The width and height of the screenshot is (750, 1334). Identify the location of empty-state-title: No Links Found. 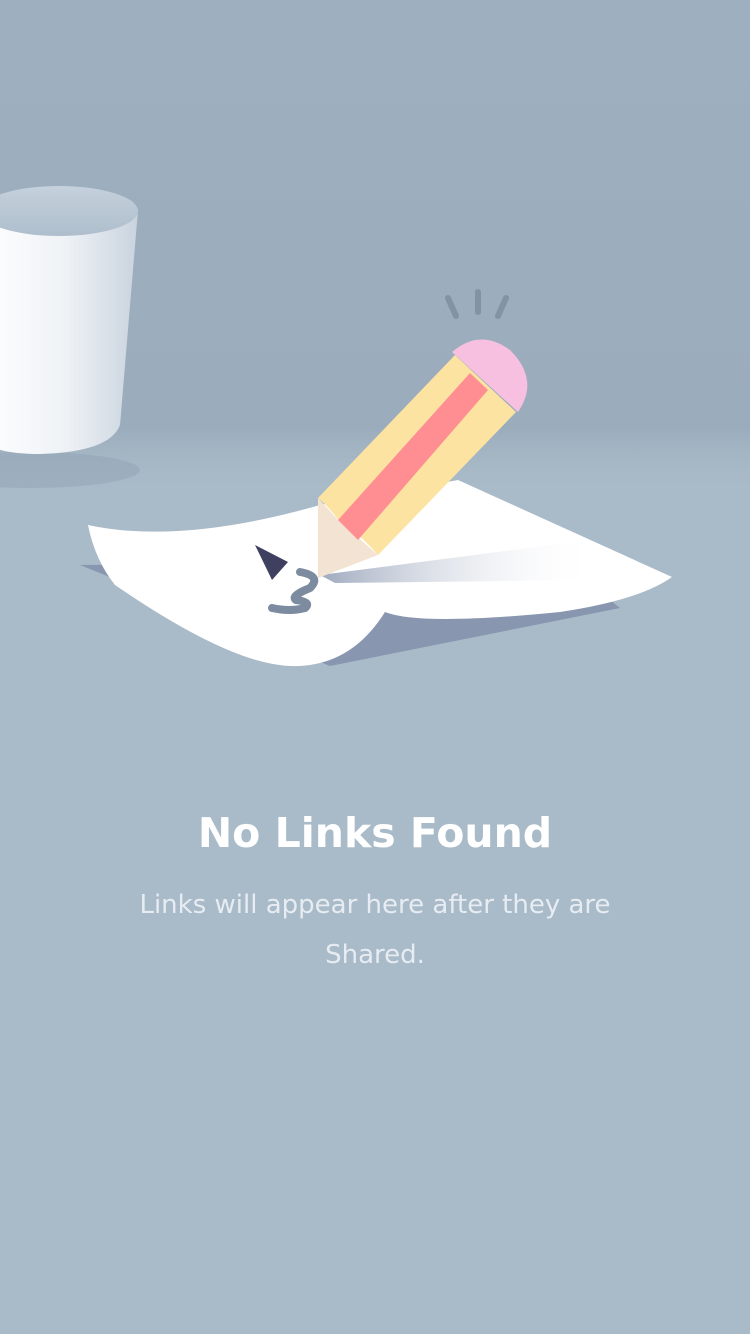
(375, 833).